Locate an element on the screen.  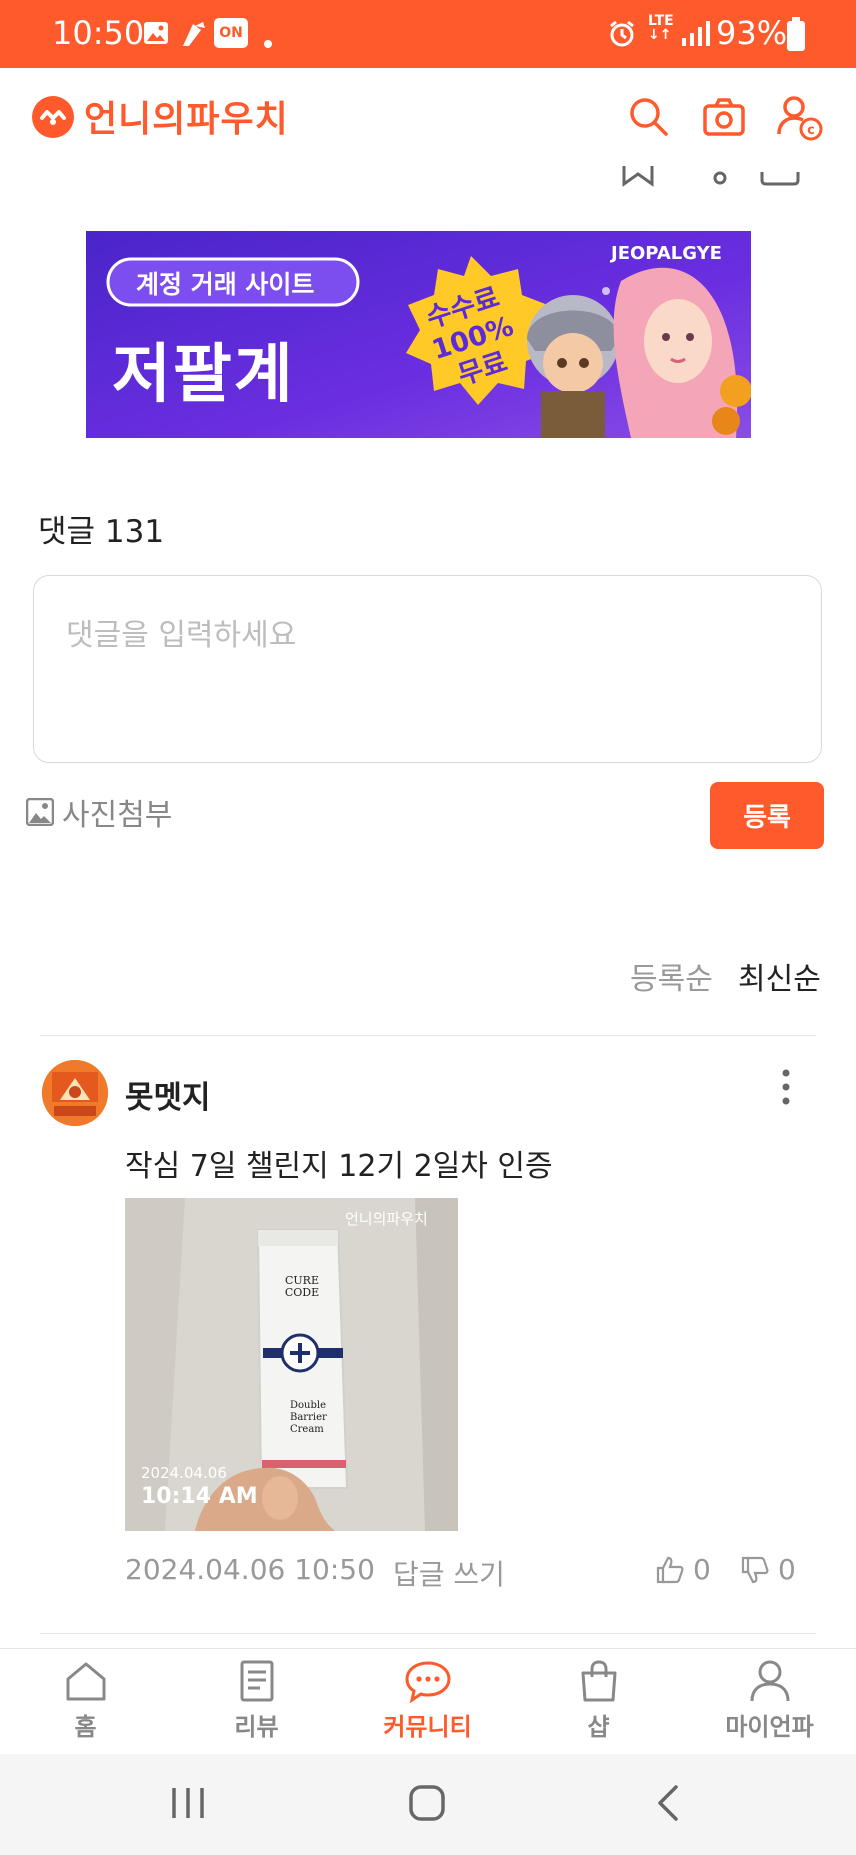
nav-home: 홈 is located at coordinates (85, 1702).